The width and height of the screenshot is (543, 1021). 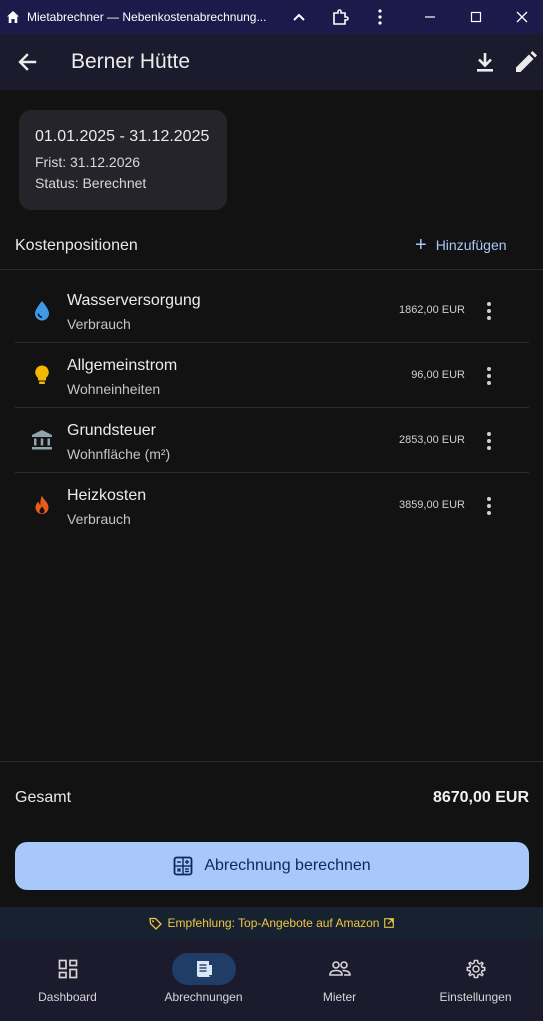 I want to click on period-range: 01.01.2025 - 31.12.2025, so click(x=122, y=136).